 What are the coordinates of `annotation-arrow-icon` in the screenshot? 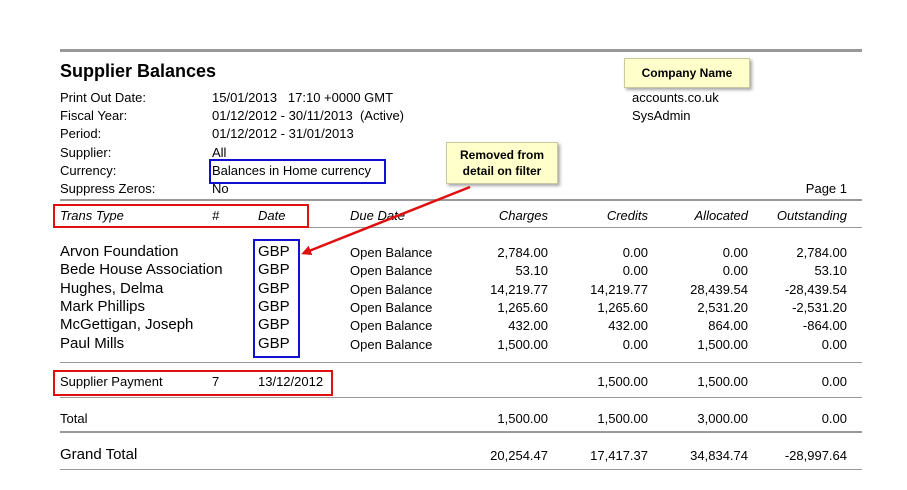 It's located at (386, 220).